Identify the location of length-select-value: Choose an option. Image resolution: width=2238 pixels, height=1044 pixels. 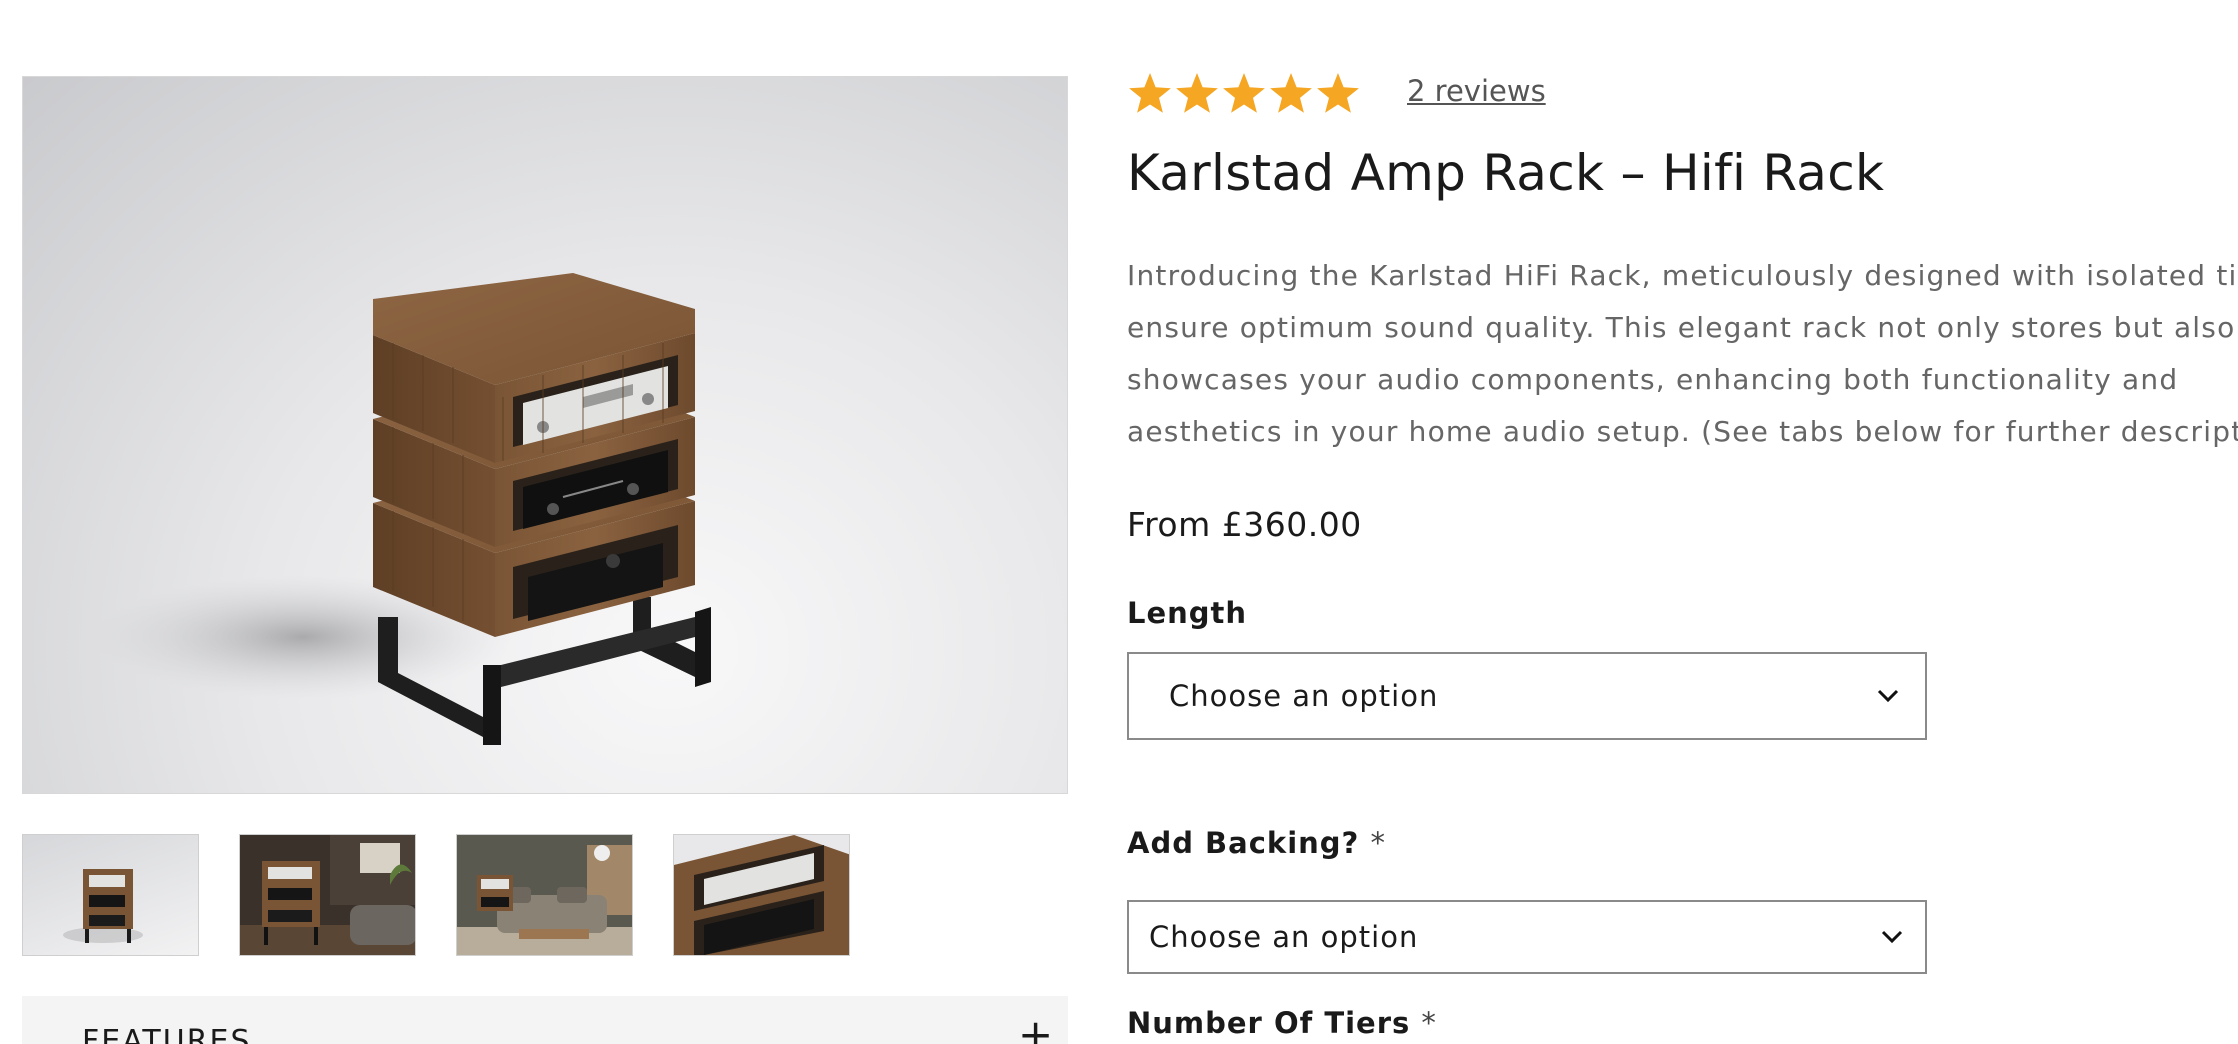
(1304, 696).